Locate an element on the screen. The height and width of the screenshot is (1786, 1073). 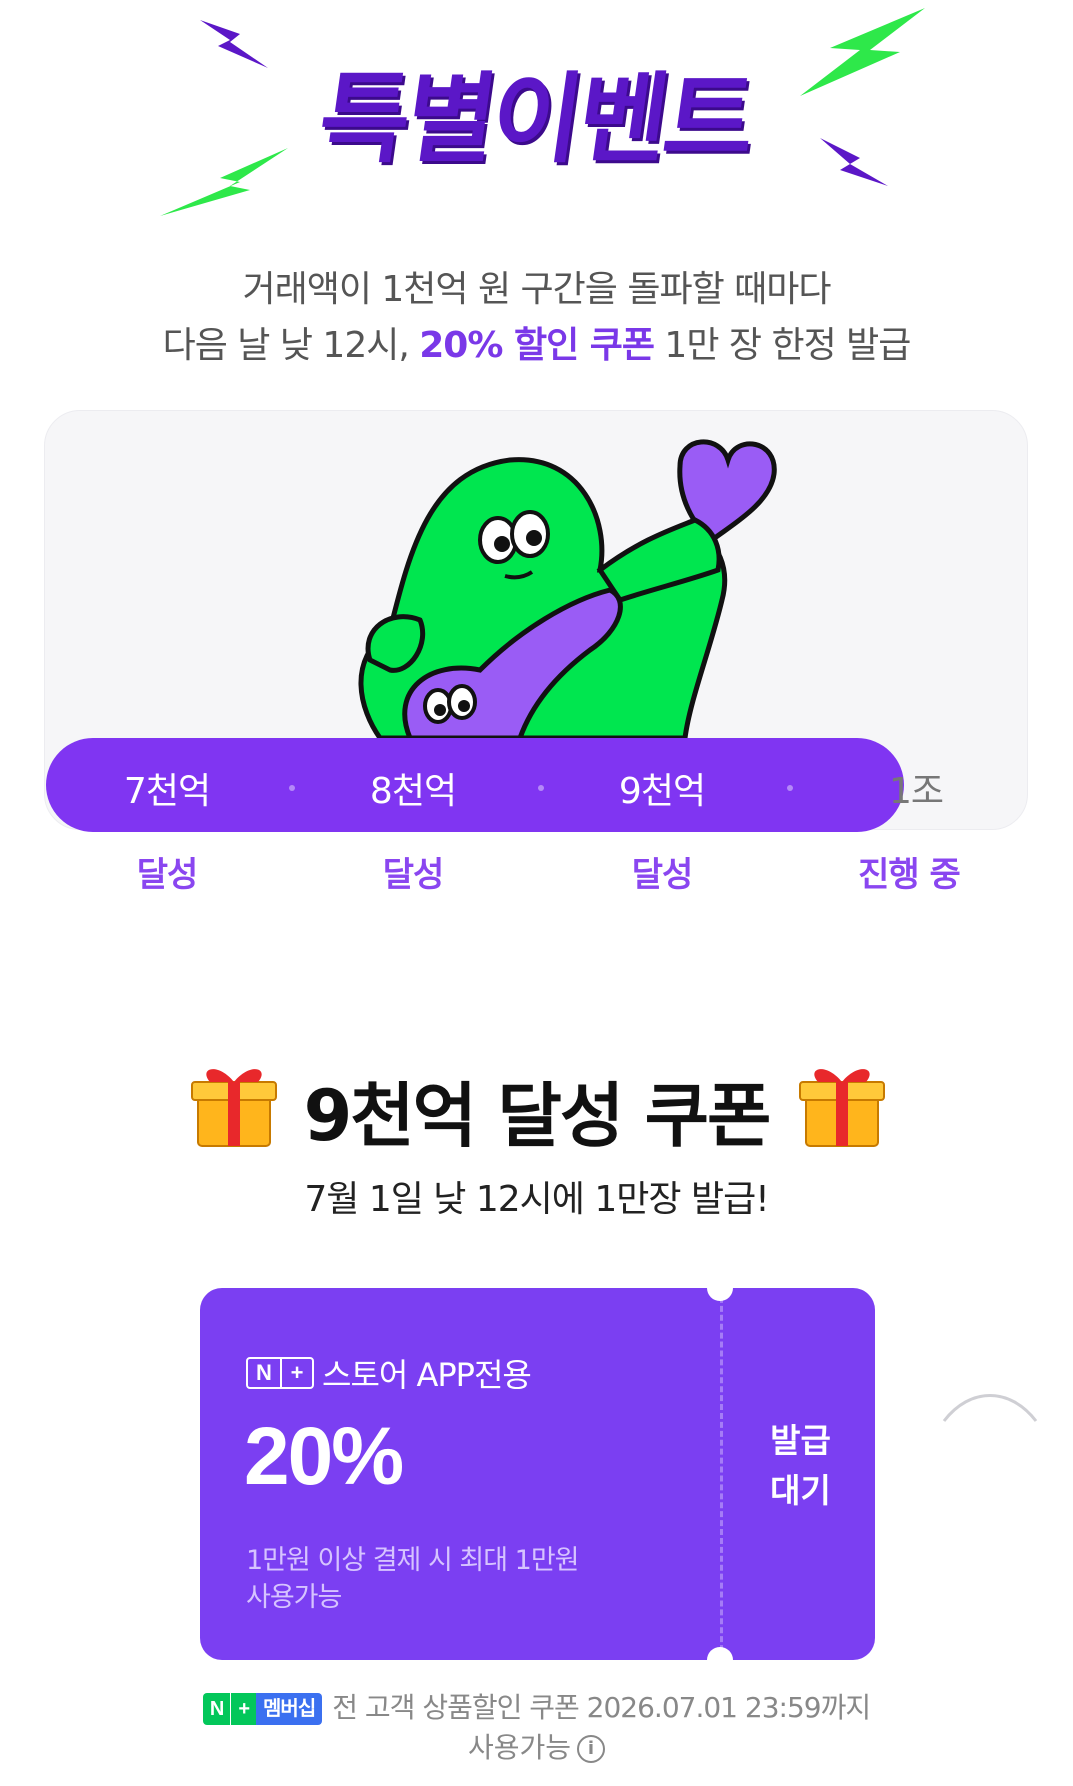
naver-badge-n: N is located at coordinates (216, 1709).